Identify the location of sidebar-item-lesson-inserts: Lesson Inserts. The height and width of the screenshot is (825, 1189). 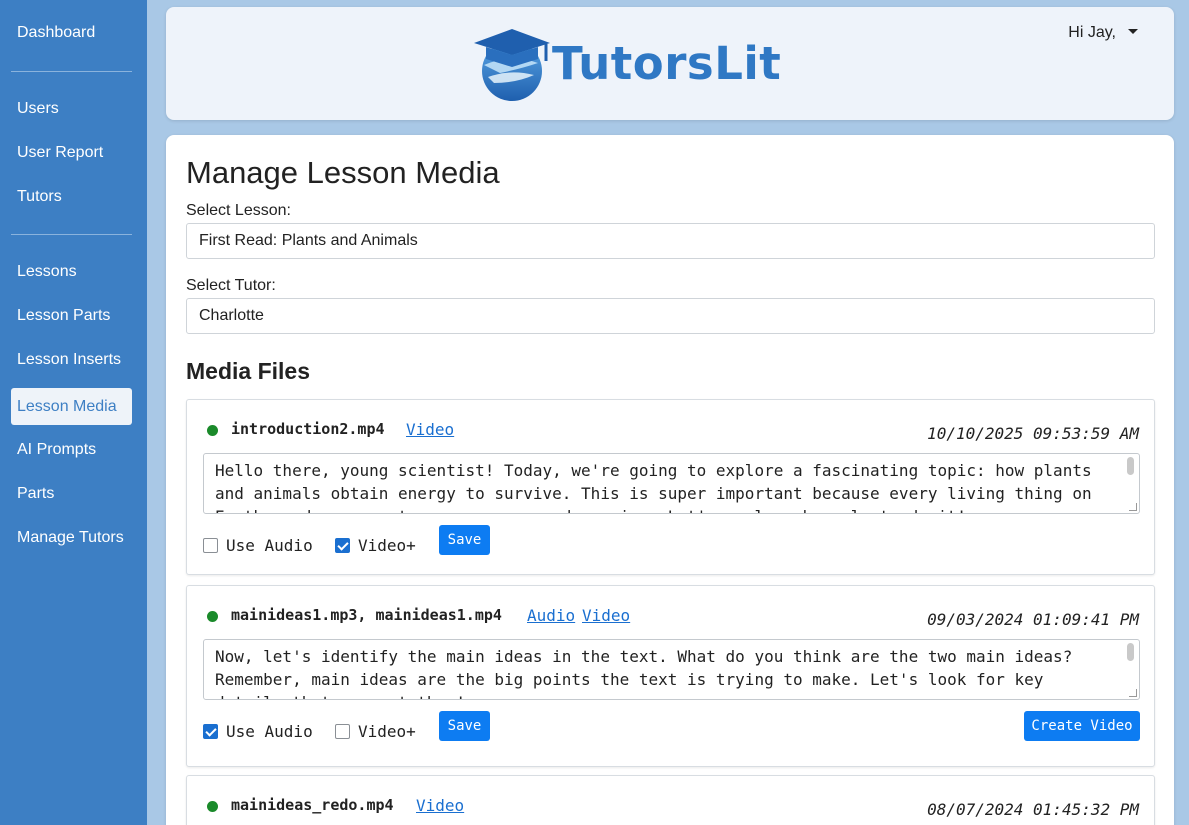
(73, 365).